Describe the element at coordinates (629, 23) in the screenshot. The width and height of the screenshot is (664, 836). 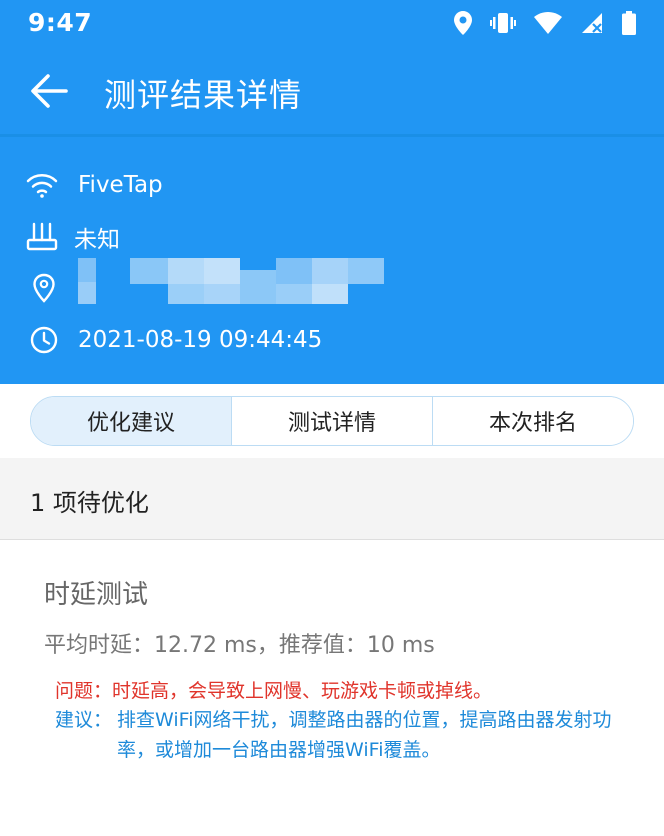
I see `battery-icon` at that location.